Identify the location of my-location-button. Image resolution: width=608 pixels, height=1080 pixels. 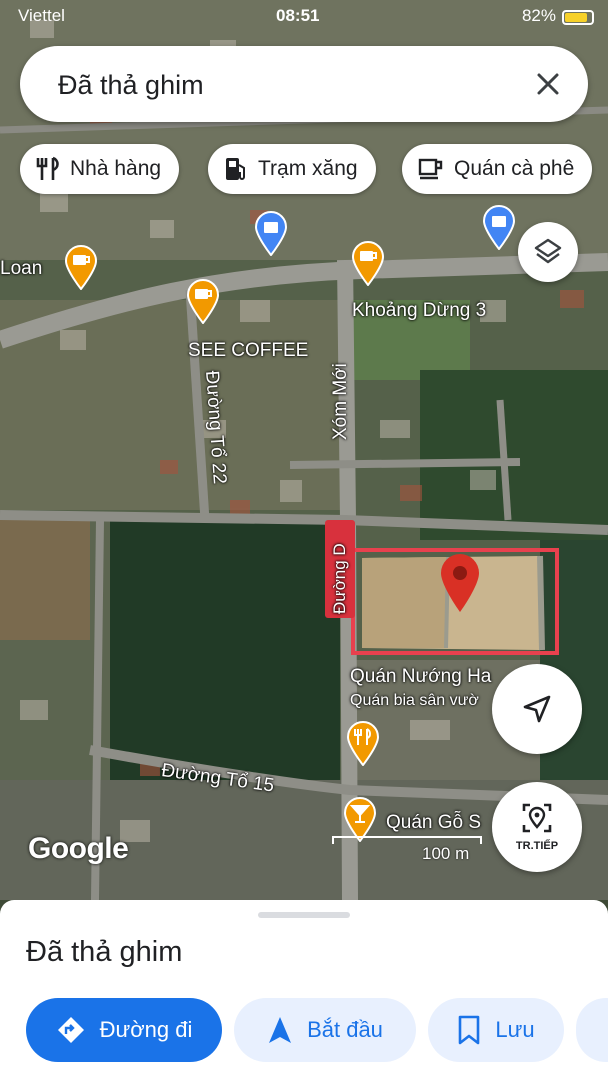
(537, 709).